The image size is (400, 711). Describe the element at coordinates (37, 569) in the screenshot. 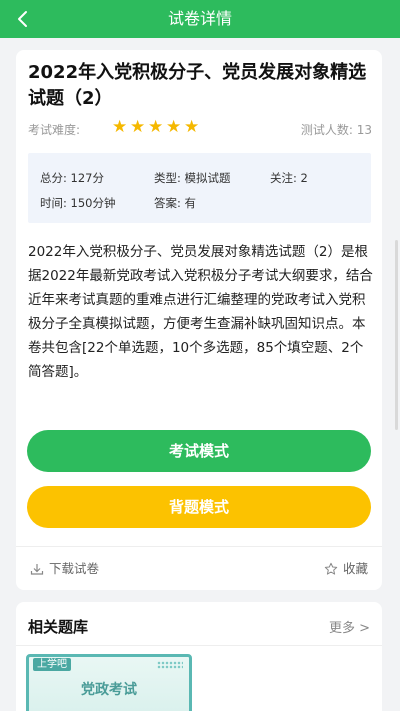

I see `download-icon` at that location.